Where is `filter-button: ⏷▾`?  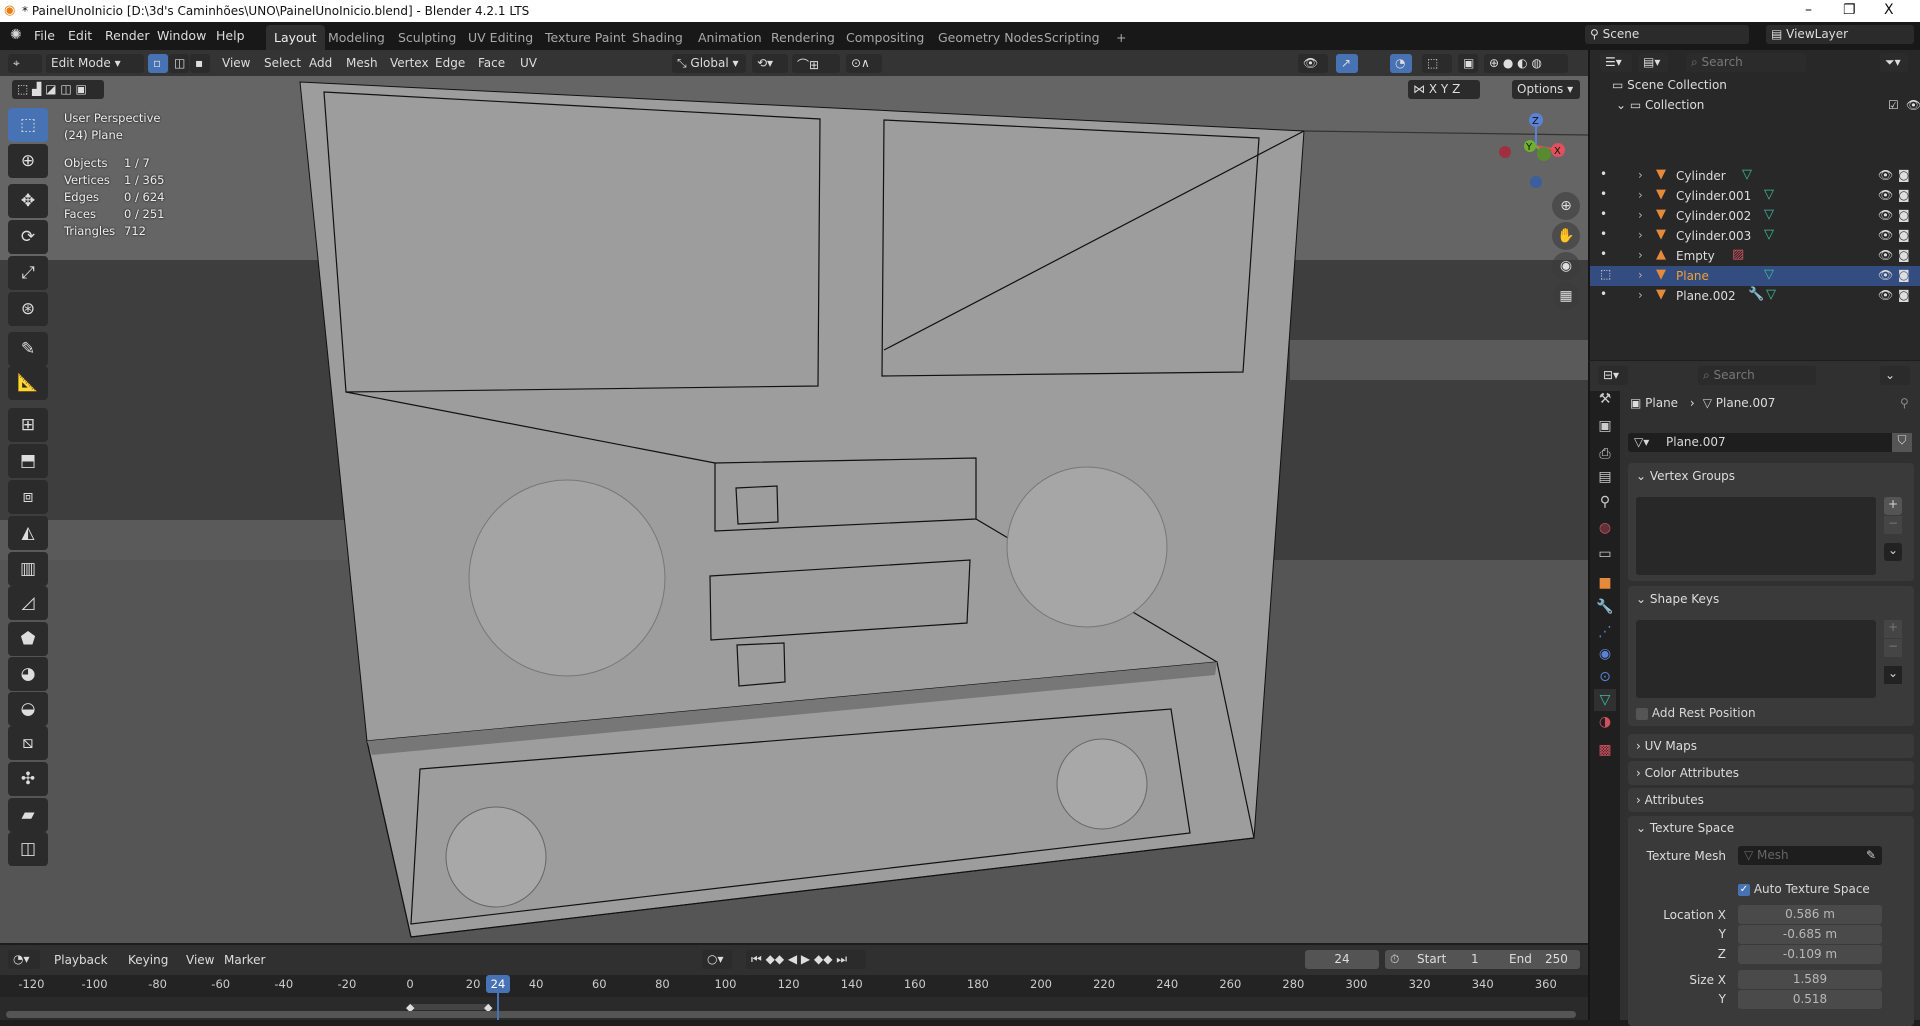
filter-button: ⏷▾ is located at coordinates (1894, 62).